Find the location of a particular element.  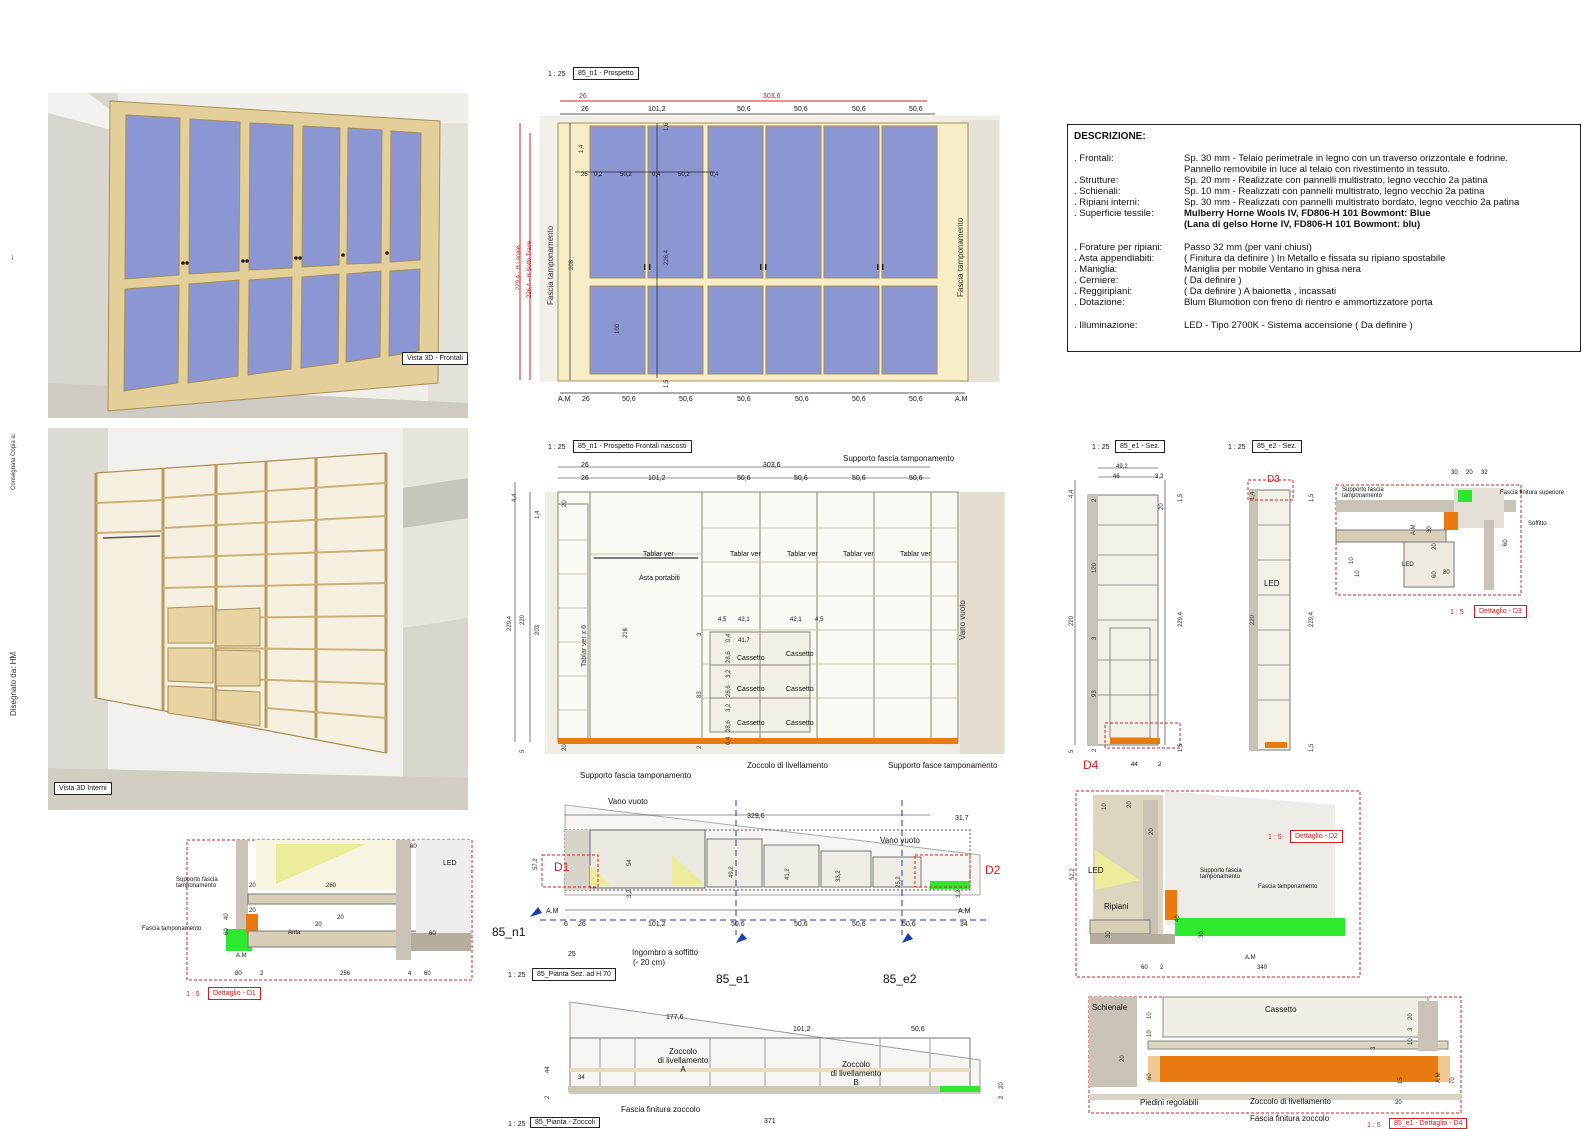

hidden-drawer-dim-5: 0,4 is located at coordinates (729, 637).